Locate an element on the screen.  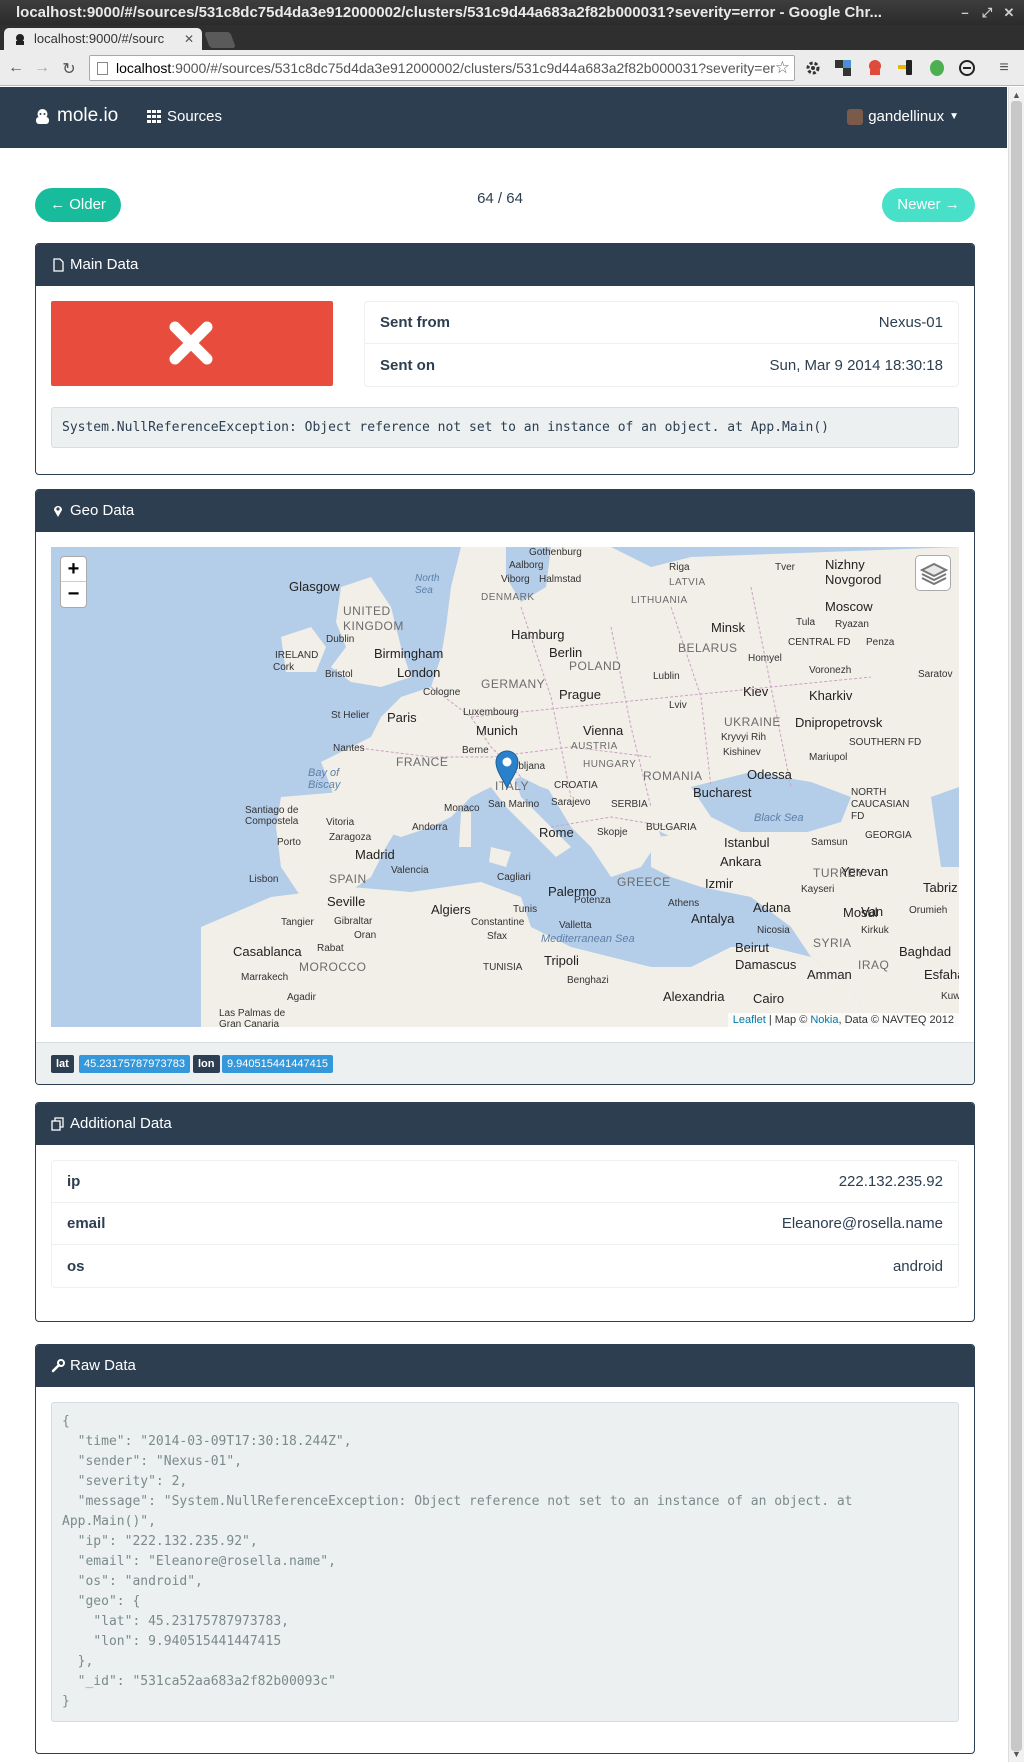
map-city-label: Lublin is located at coordinates (666, 676).